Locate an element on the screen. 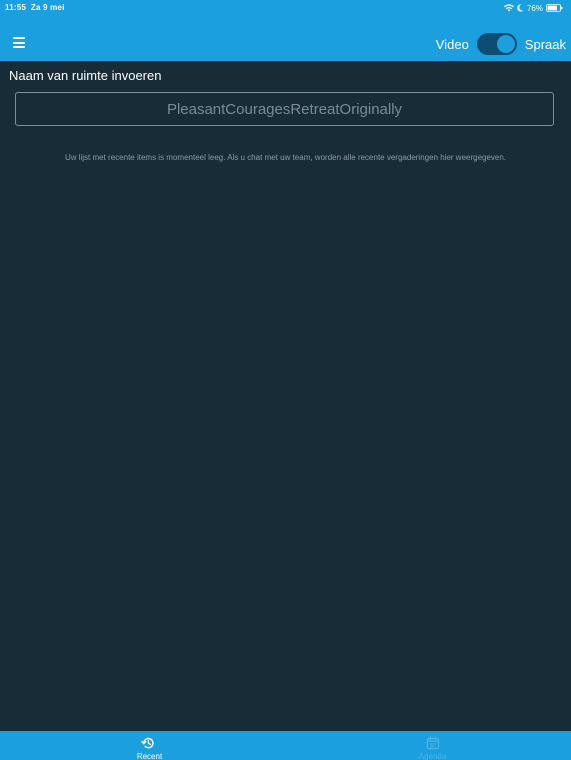  tab-agenda-label: Agenda is located at coordinates (432, 756).